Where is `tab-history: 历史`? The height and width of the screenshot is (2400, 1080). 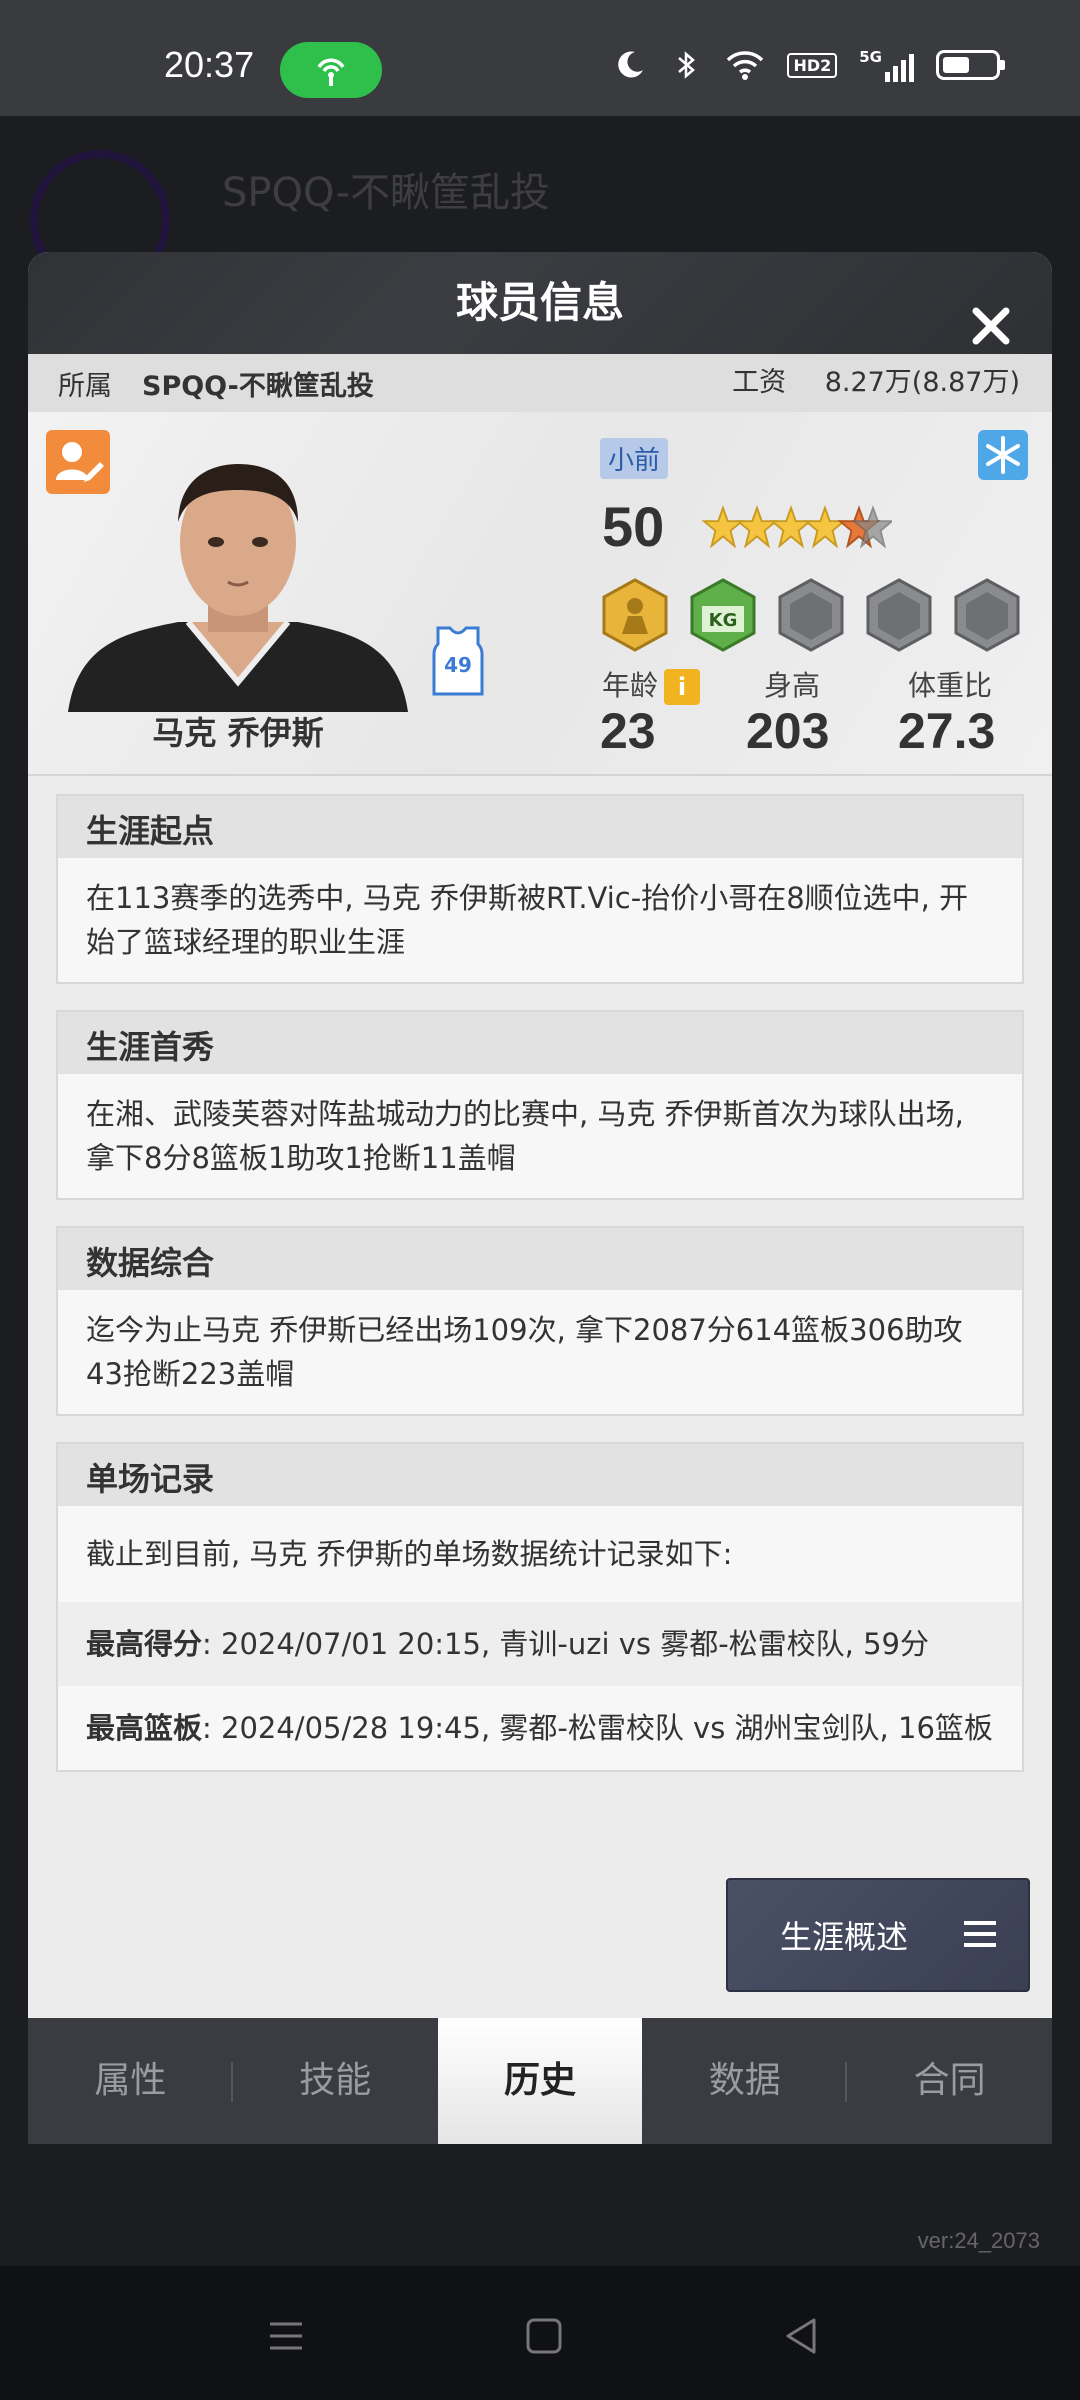
tab-history: 历史 is located at coordinates (540, 2081).